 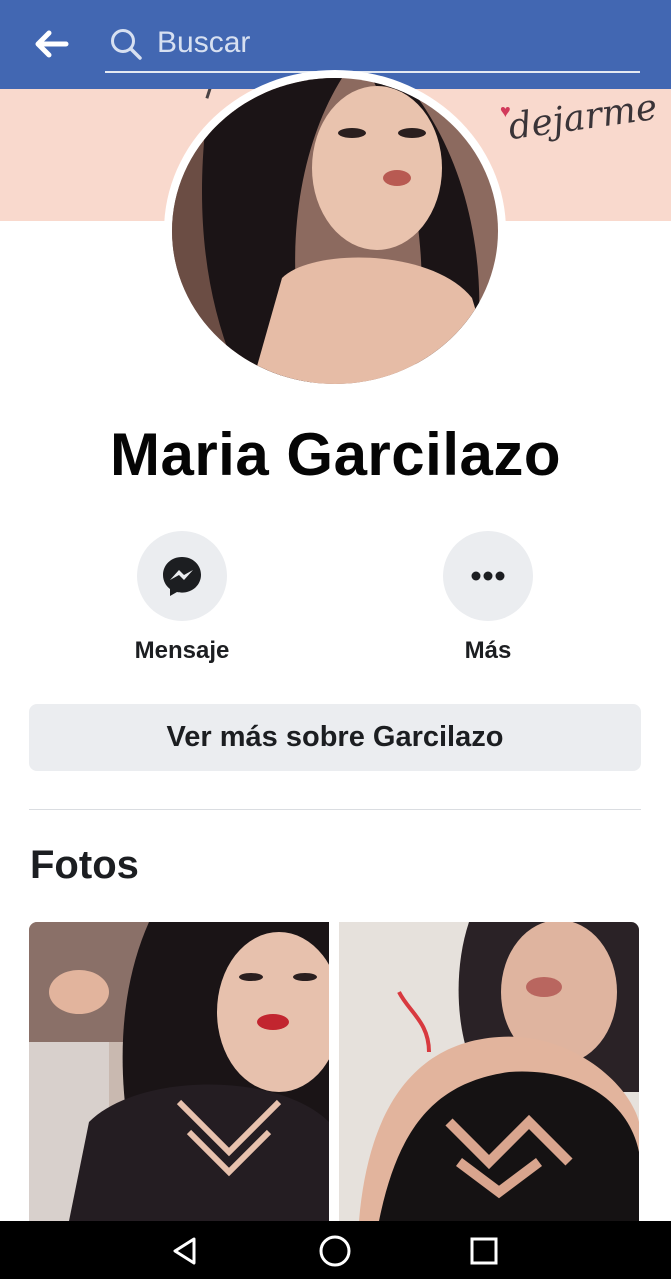 I want to click on messenger-icon, so click(x=182, y=576).